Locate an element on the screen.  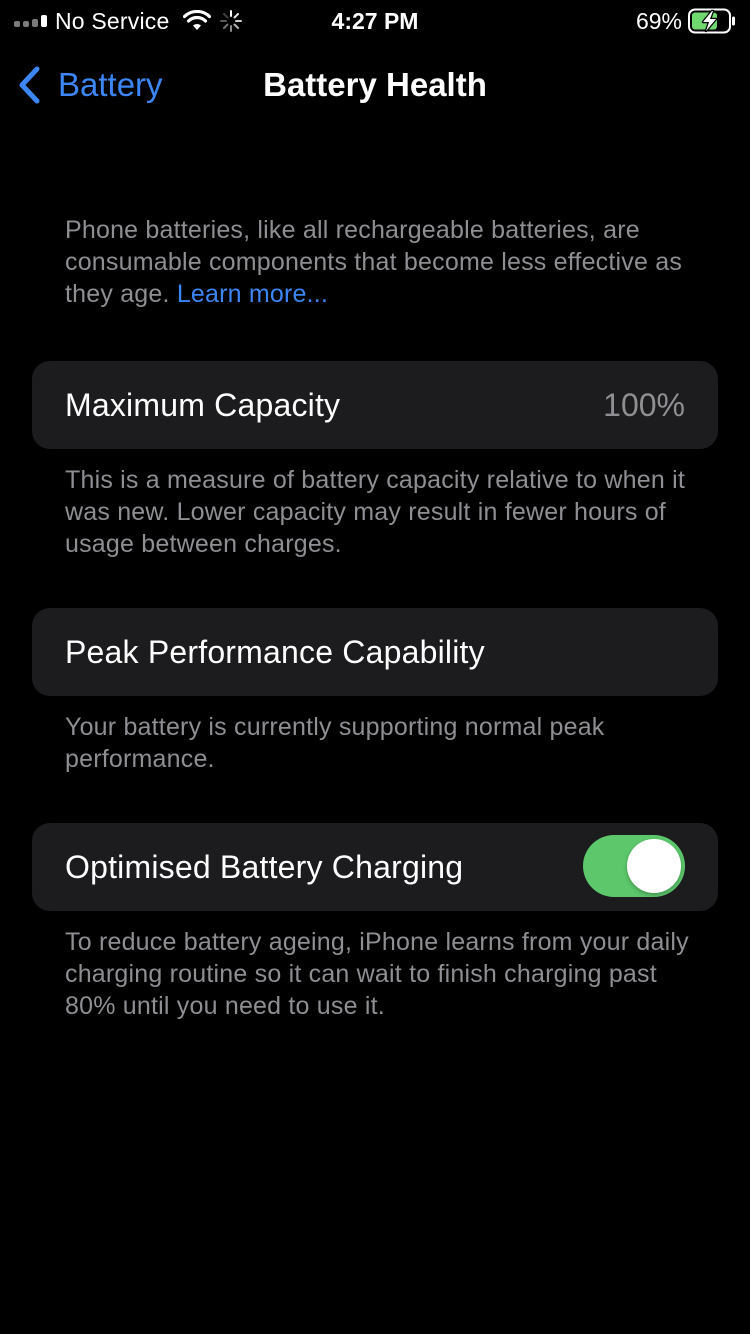
navigation-bar: Battery Battery Health is located at coordinates (375, 85).